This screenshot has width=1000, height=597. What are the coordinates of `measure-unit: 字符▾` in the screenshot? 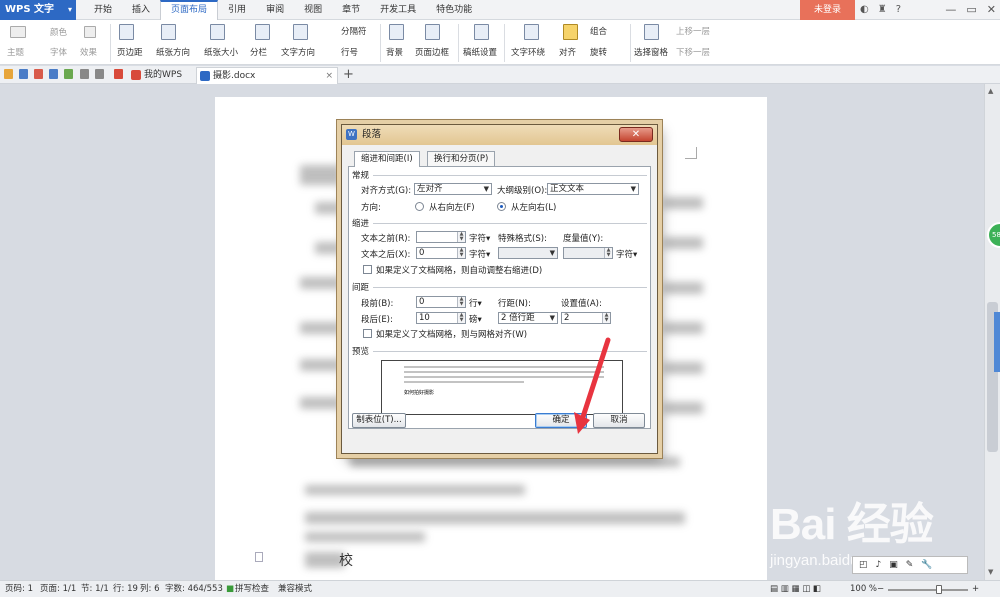 It's located at (626, 254).